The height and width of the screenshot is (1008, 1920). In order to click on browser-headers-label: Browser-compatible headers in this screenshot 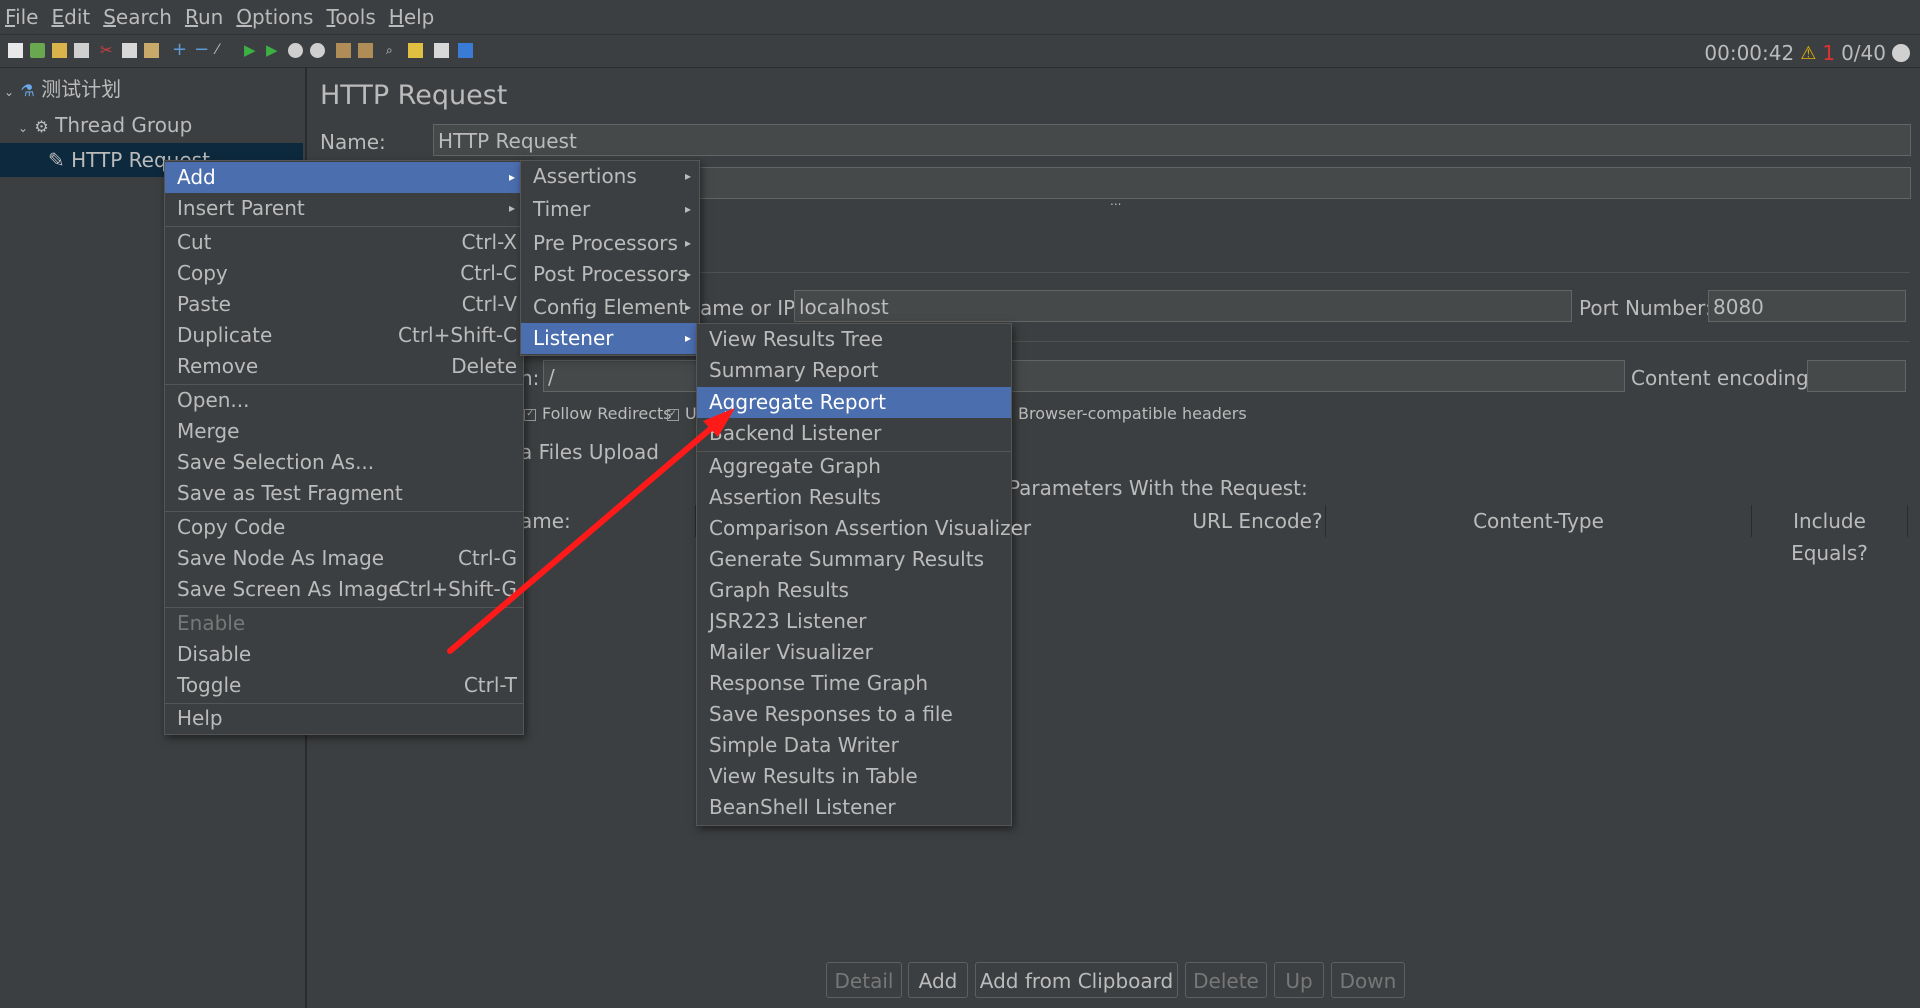, I will do `click(1132, 413)`.